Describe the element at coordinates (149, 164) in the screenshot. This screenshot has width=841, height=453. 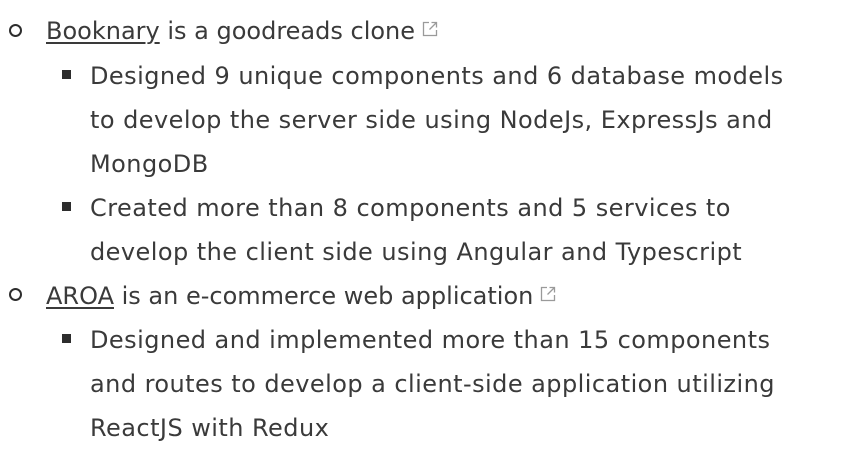
I see `detail-text-line: MongoDB` at that location.